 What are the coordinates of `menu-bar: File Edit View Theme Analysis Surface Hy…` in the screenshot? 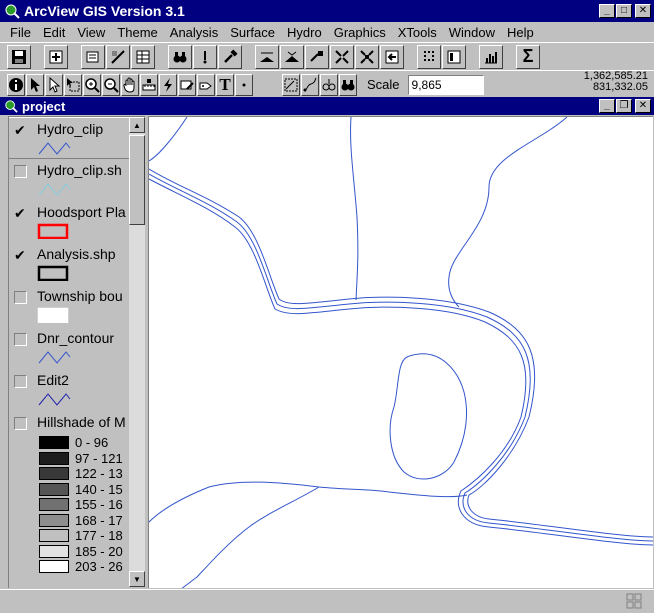 It's located at (327, 32).